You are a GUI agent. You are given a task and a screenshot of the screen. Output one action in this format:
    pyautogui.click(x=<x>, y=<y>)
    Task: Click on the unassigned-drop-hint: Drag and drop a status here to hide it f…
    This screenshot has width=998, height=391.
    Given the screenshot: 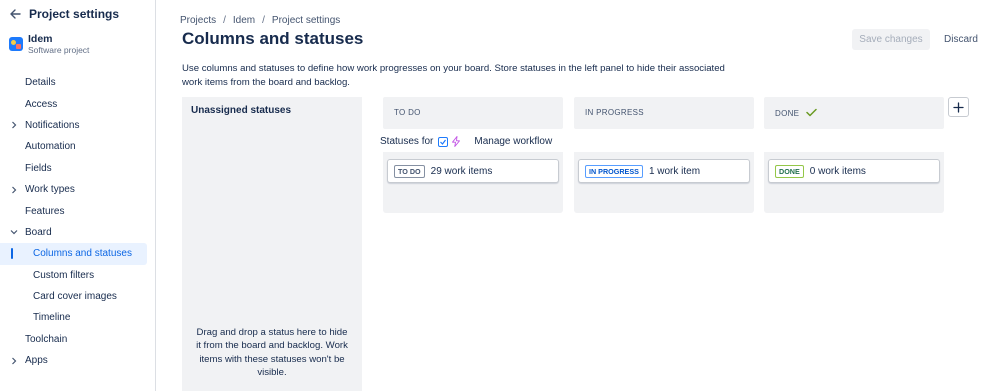 What is the action you would take?
    pyautogui.click(x=272, y=352)
    